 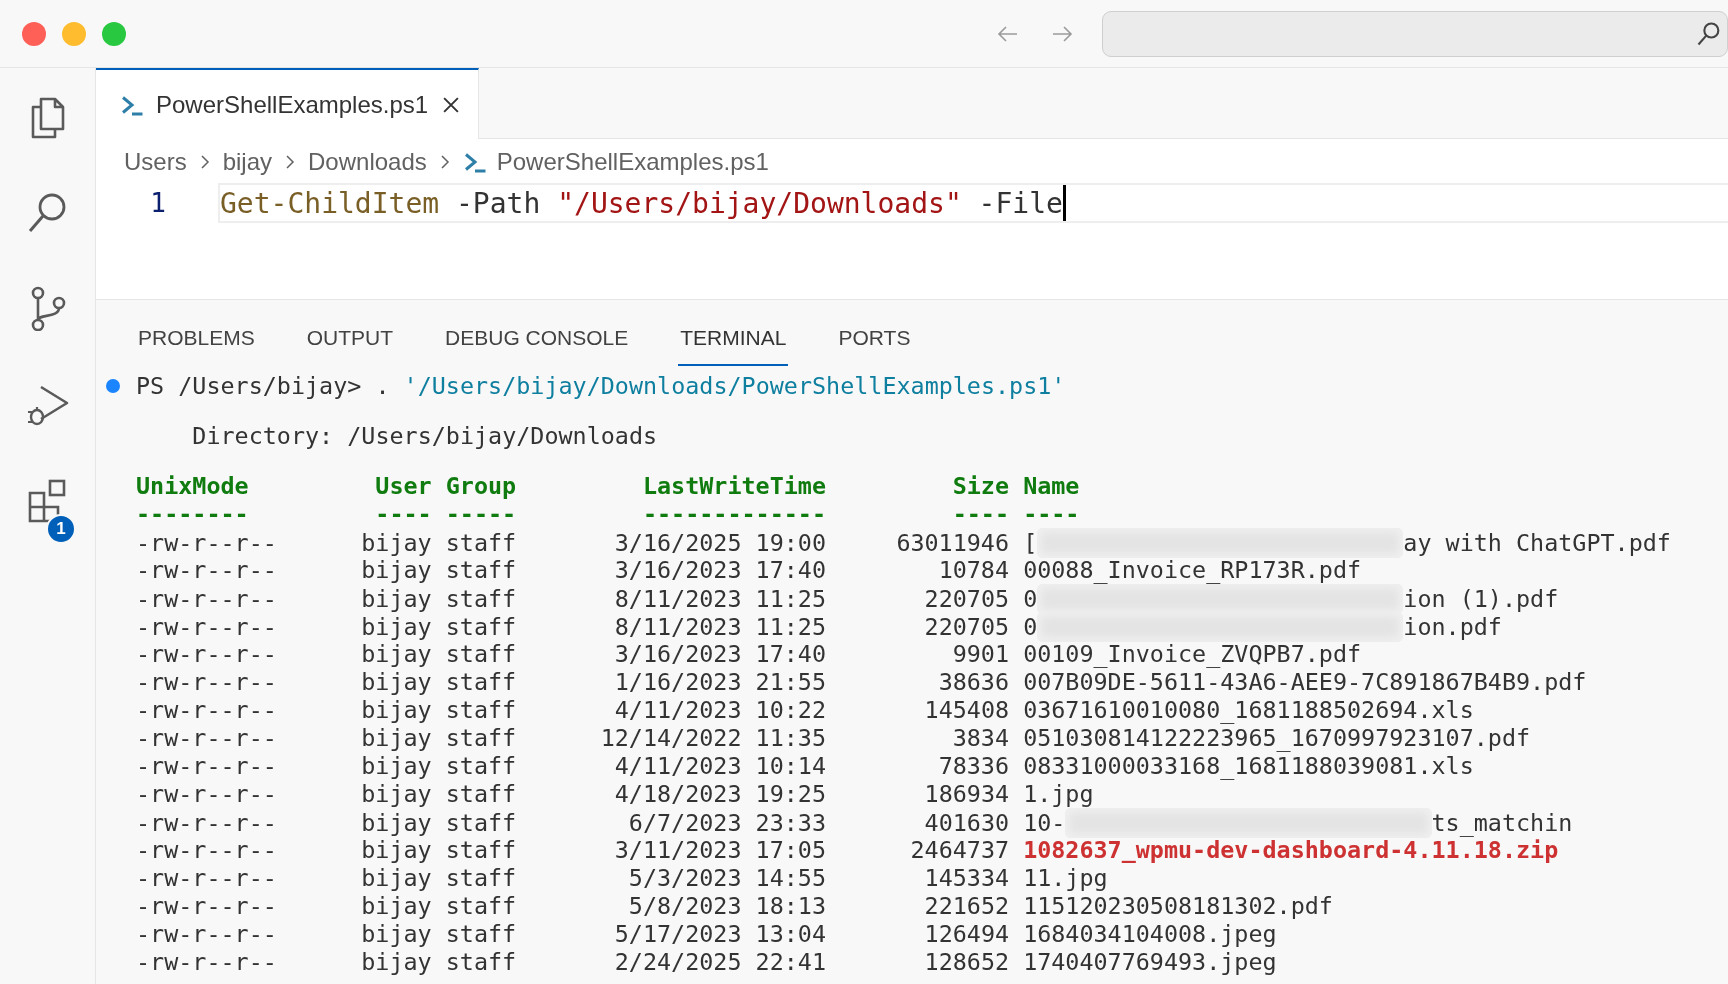 What do you see at coordinates (734, 514) in the screenshot?
I see `header-underline: -------------` at bounding box center [734, 514].